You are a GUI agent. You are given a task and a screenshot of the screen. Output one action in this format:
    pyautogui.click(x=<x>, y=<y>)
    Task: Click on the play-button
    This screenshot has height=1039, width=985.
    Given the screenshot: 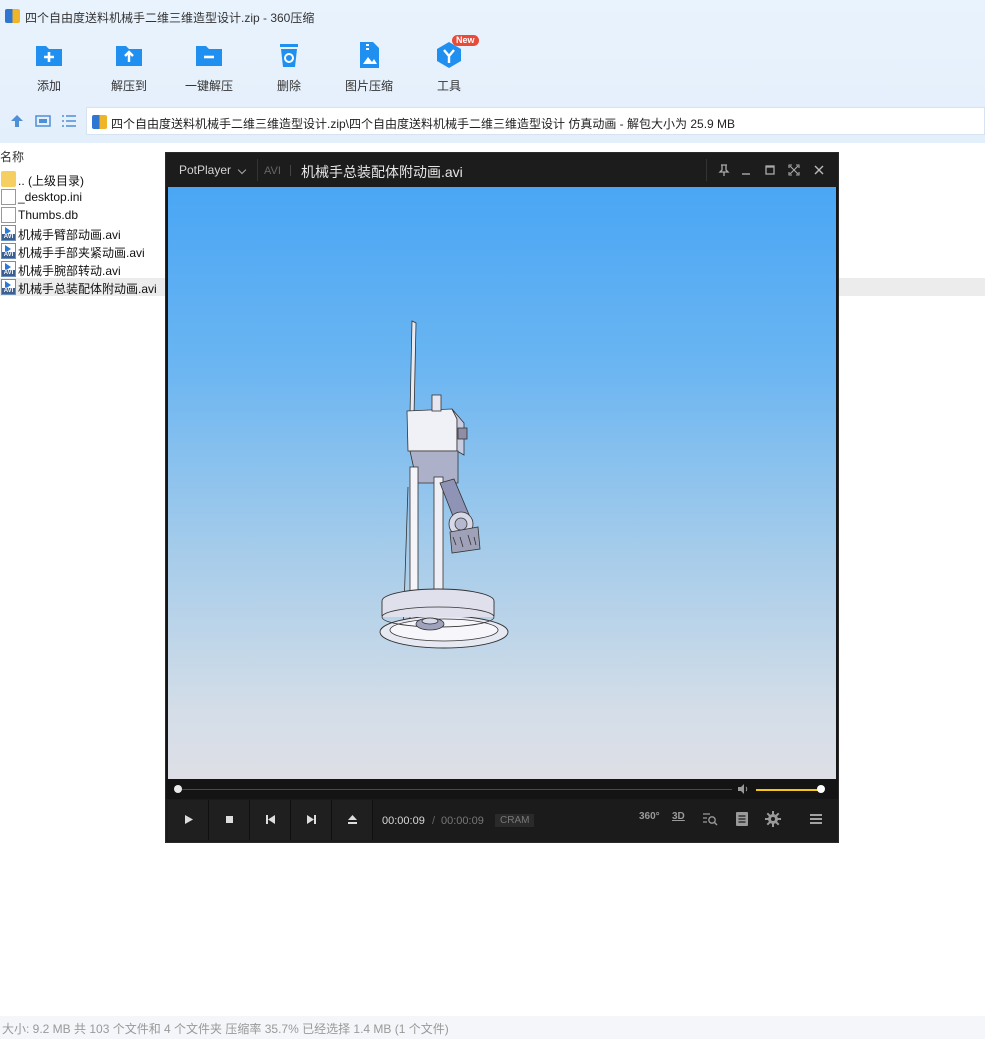 What is the action you would take?
    pyautogui.click(x=188, y=820)
    